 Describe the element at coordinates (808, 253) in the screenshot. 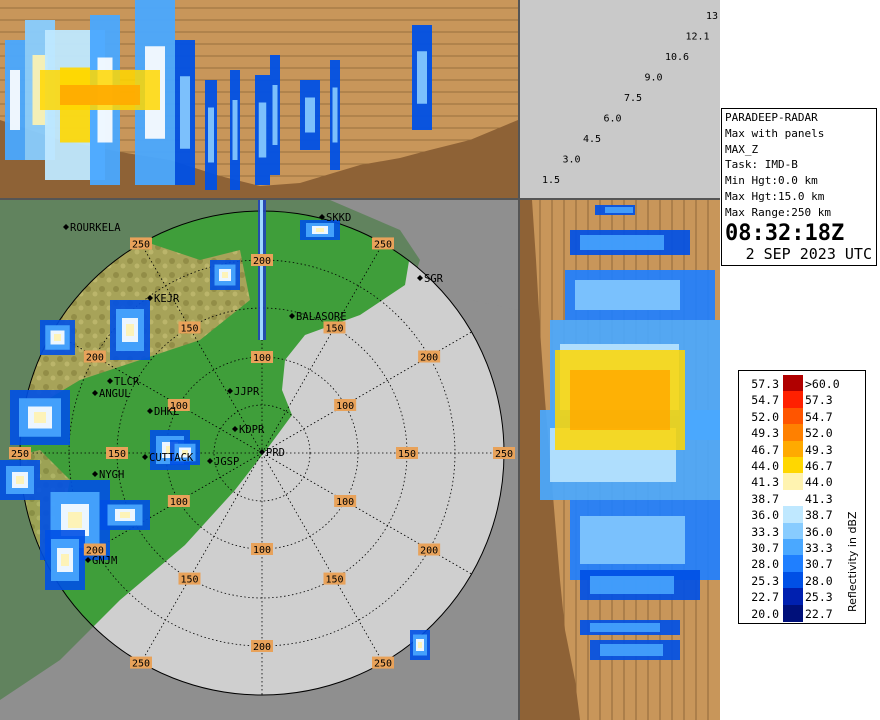

I see `scan-date: 2 SEP 2023 UTC` at that location.